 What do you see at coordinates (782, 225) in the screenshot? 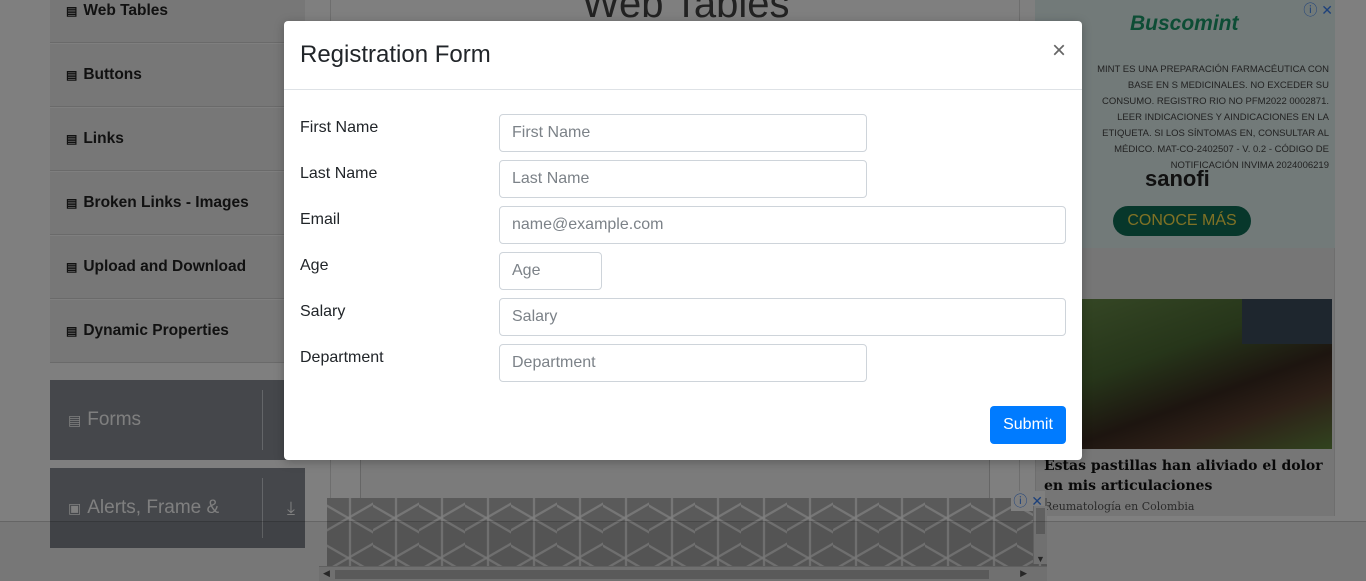
I see `email-input` at bounding box center [782, 225].